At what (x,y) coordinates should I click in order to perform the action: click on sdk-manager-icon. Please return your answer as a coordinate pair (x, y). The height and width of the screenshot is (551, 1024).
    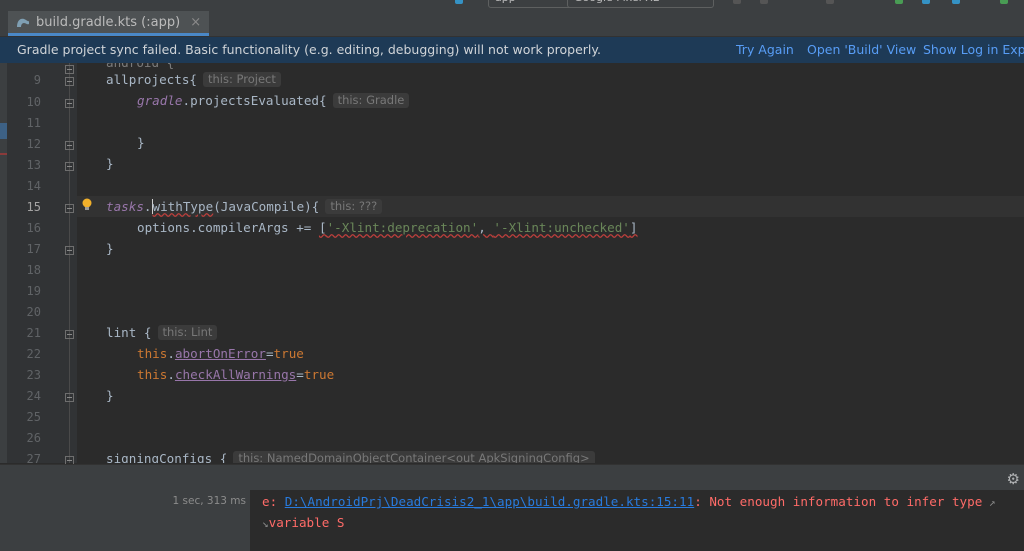
    Looking at the image, I should click on (956, 2).